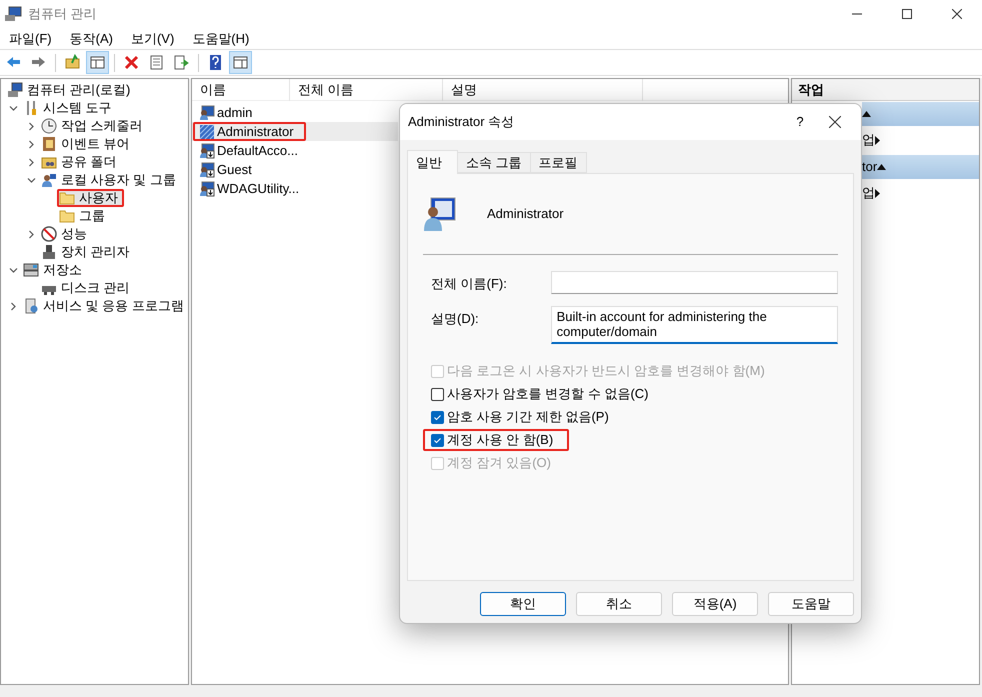 Image resolution: width=982 pixels, height=697 pixels. I want to click on list-row: Administrator, so click(295, 131).